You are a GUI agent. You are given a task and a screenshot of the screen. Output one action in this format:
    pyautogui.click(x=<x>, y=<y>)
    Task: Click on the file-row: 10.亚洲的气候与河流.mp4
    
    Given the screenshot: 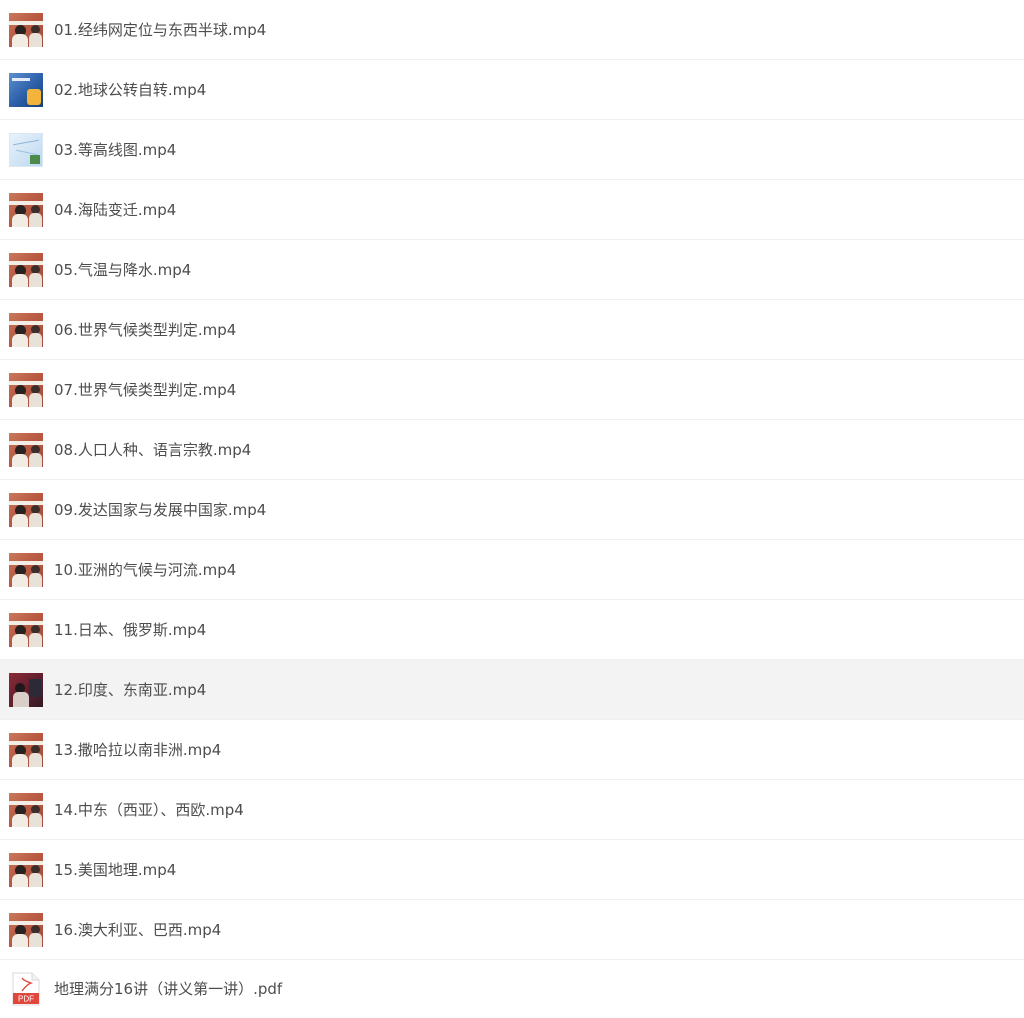 What is the action you would take?
    pyautogui.click(x=512, y=570)
    